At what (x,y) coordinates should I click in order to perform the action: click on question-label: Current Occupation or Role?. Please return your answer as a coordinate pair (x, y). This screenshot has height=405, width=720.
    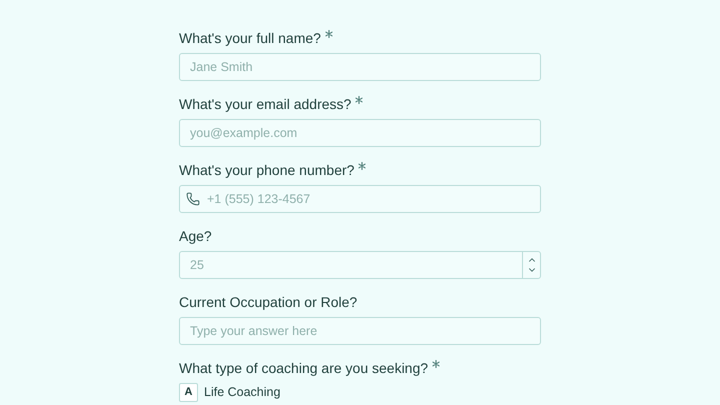
    Looking at the image, I should click on (268, 302).